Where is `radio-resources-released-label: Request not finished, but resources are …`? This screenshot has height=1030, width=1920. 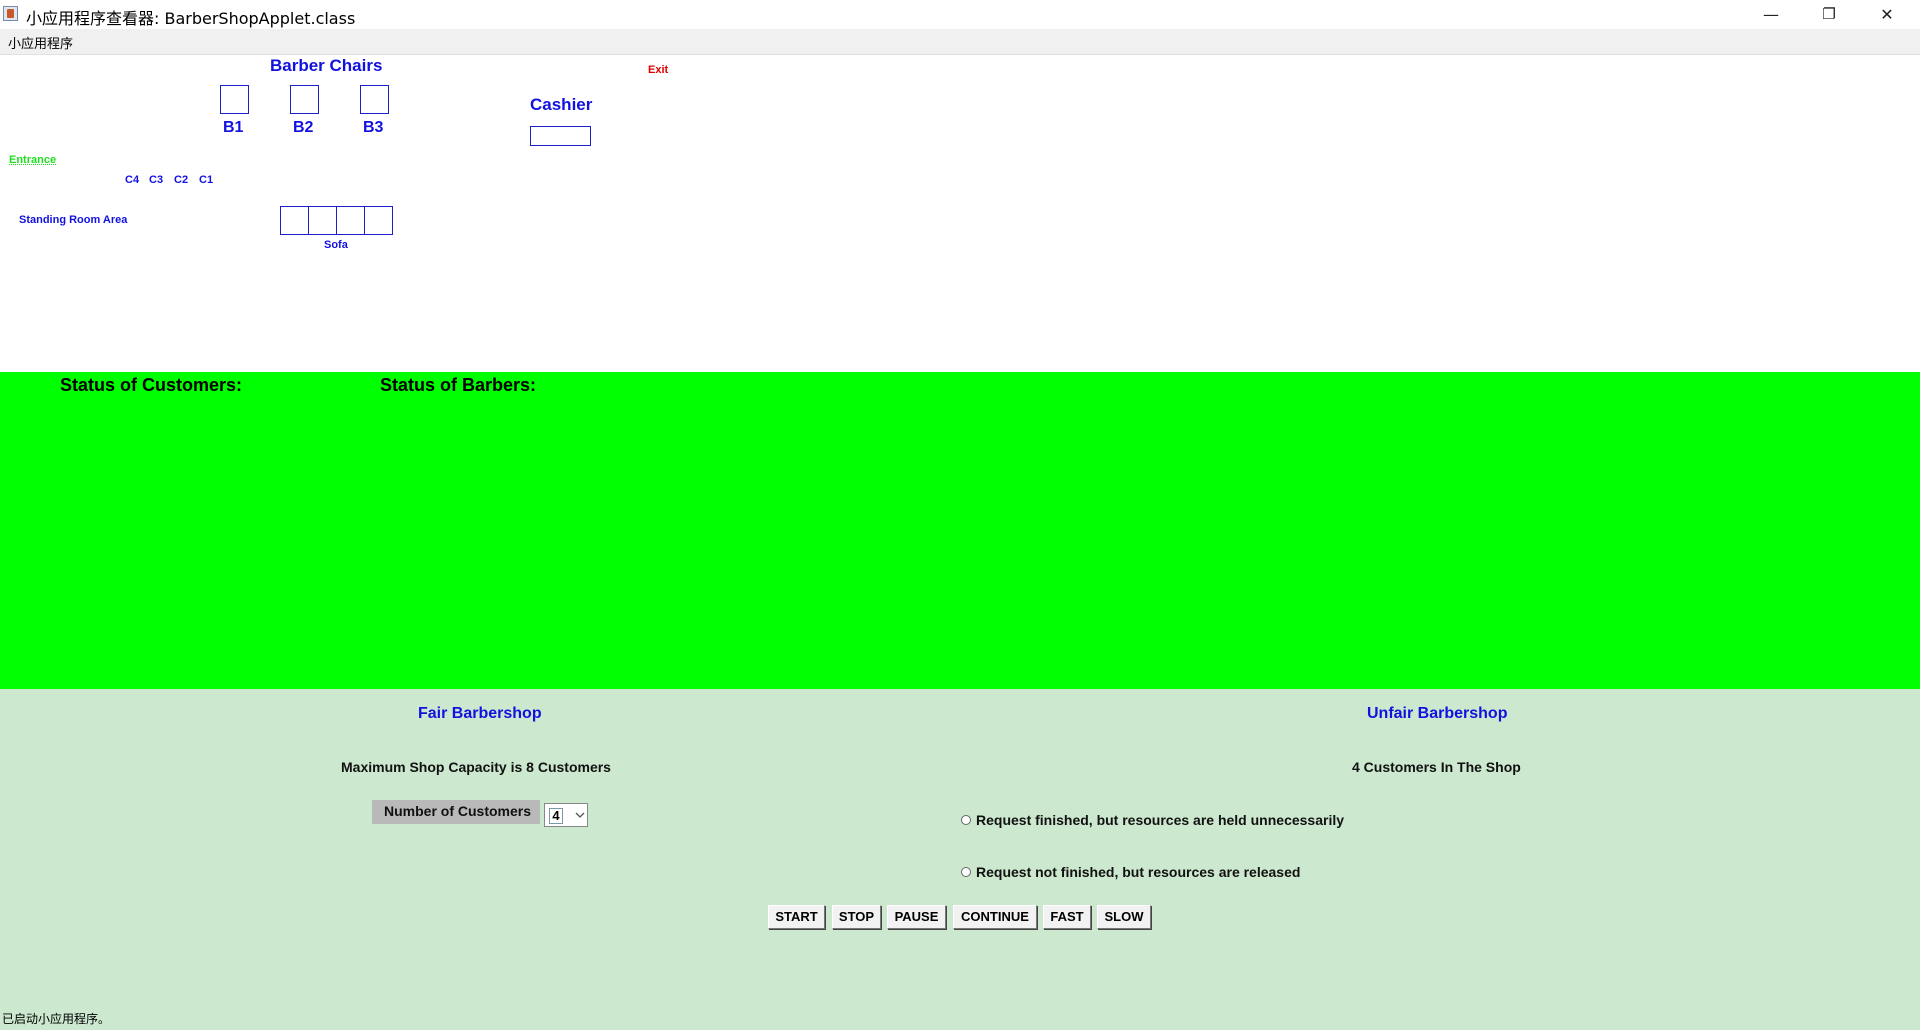
radio-resources-released-label: Request not finished, but resources are … is located at coordinates (1138, 872).